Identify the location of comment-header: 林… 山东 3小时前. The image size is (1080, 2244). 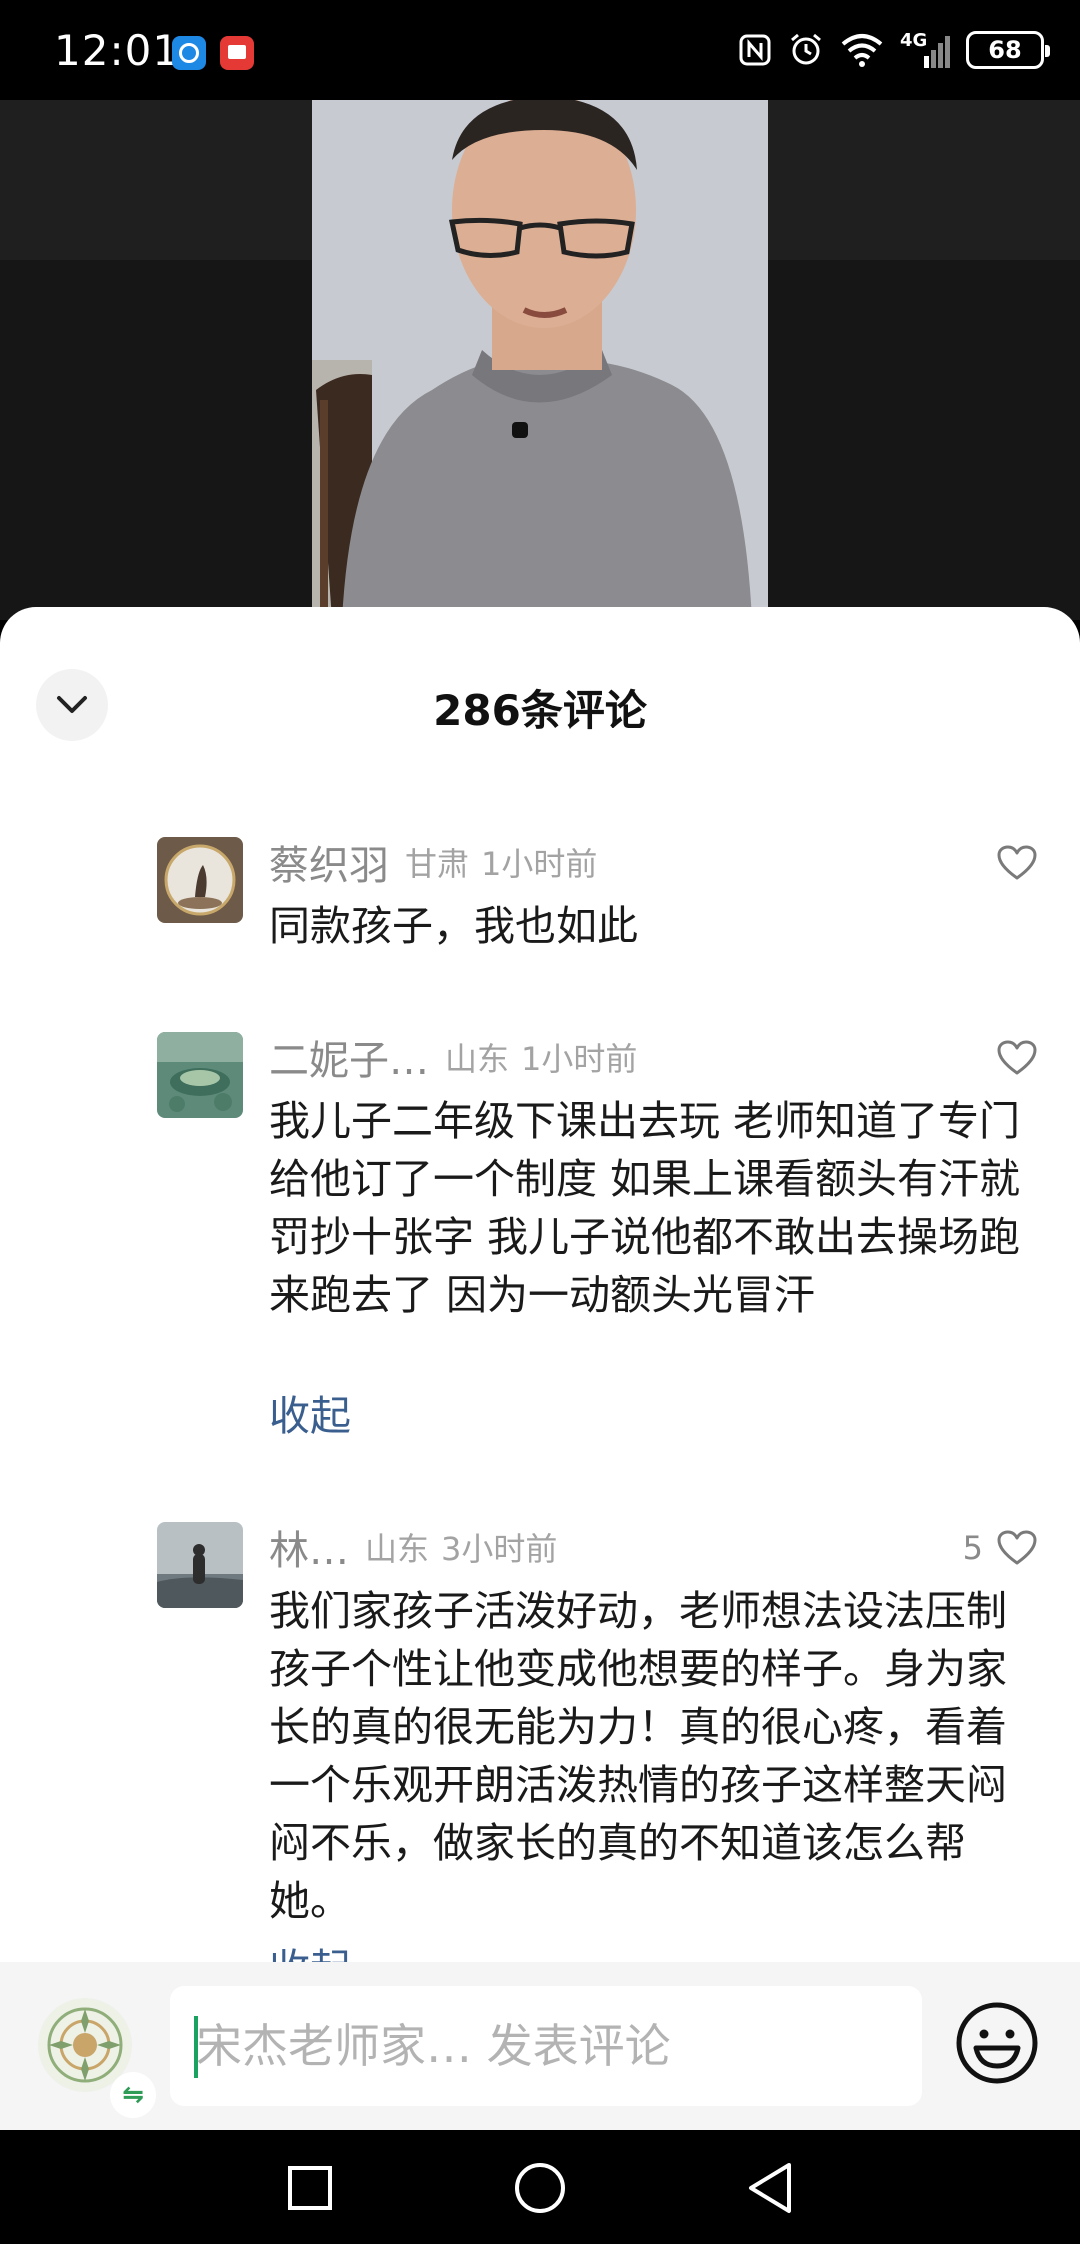
(413, 1548).